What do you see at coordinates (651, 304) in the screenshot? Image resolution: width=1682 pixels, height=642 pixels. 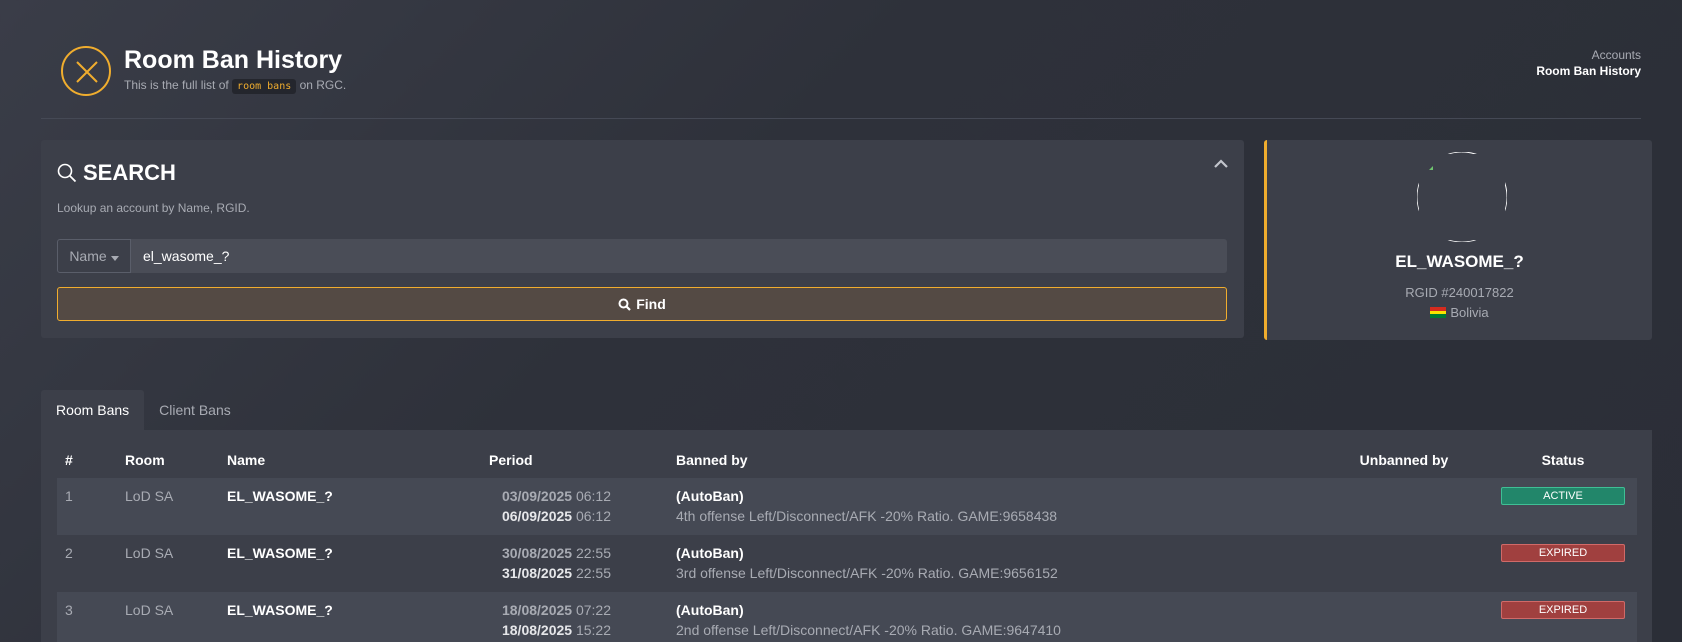 I see `find-button-label: Find` at bounding box center [651, 304].